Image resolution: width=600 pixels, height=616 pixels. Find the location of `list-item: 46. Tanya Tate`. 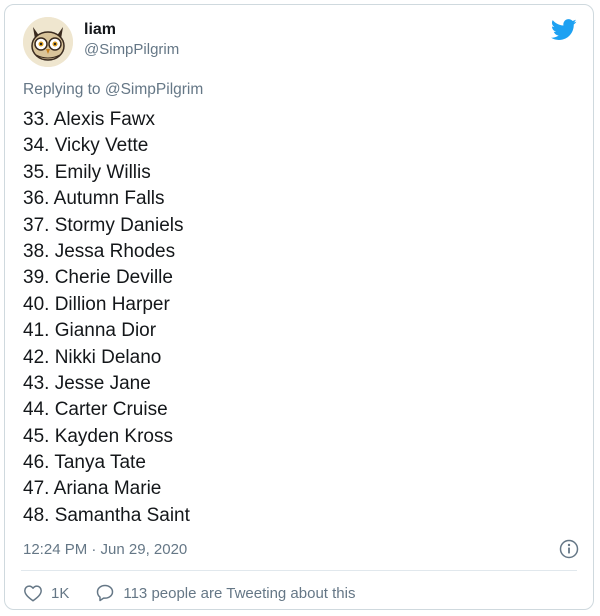

list-item: 46. Tanya Tate is located at coordinates (84, 463).